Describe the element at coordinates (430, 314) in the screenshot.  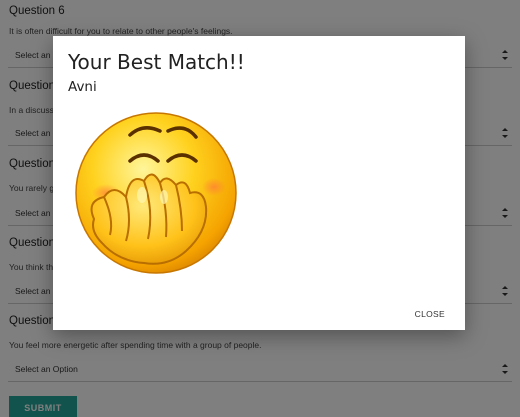
I see `close-button: CLOSE` at that location.